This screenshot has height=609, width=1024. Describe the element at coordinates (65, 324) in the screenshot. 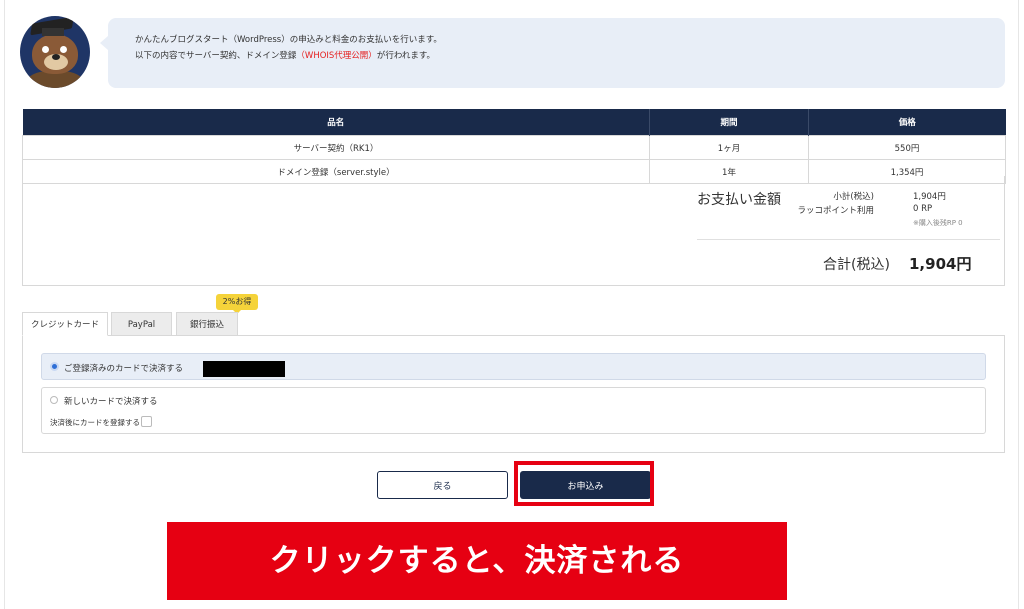

I see `tab-credit-card: クレジットカード` at that location.